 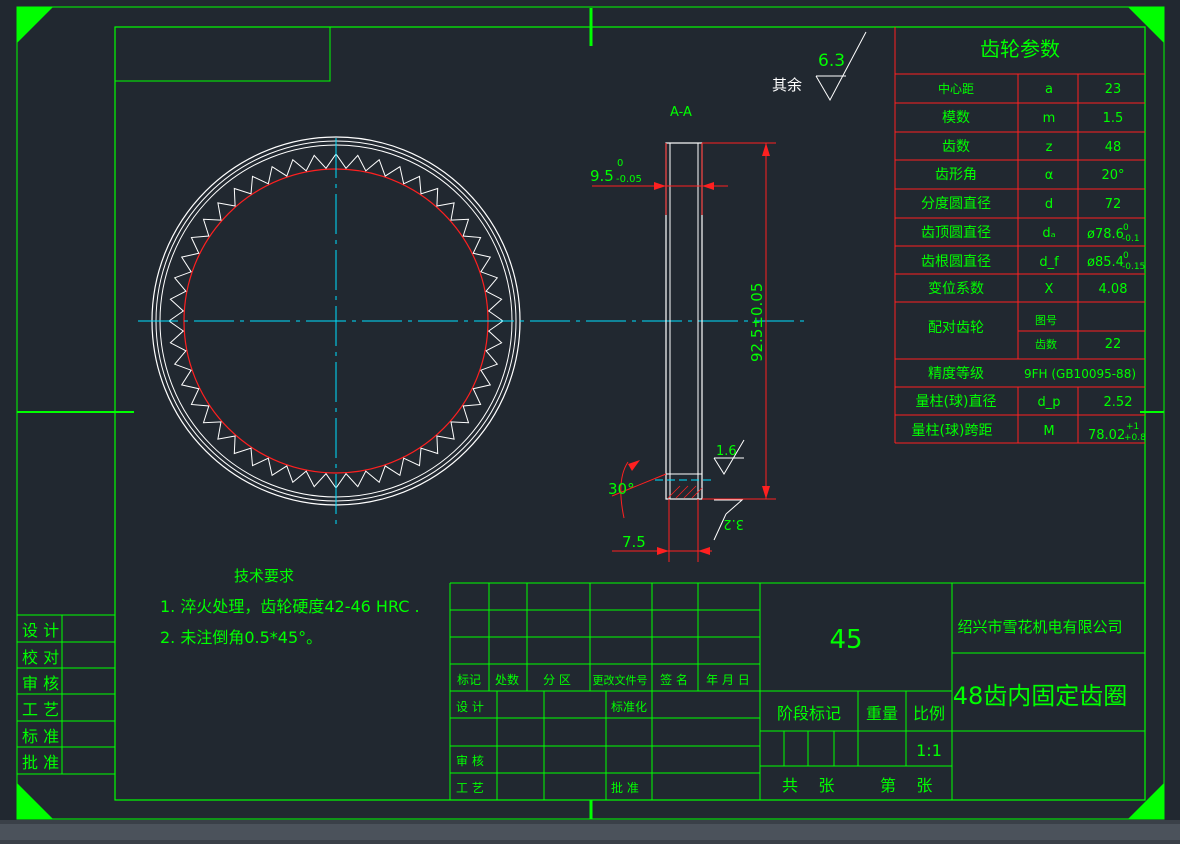 What do you see at coordinates (845, 640) in the screenshot?
I see `material: 45` at bounding box center [845, 640].